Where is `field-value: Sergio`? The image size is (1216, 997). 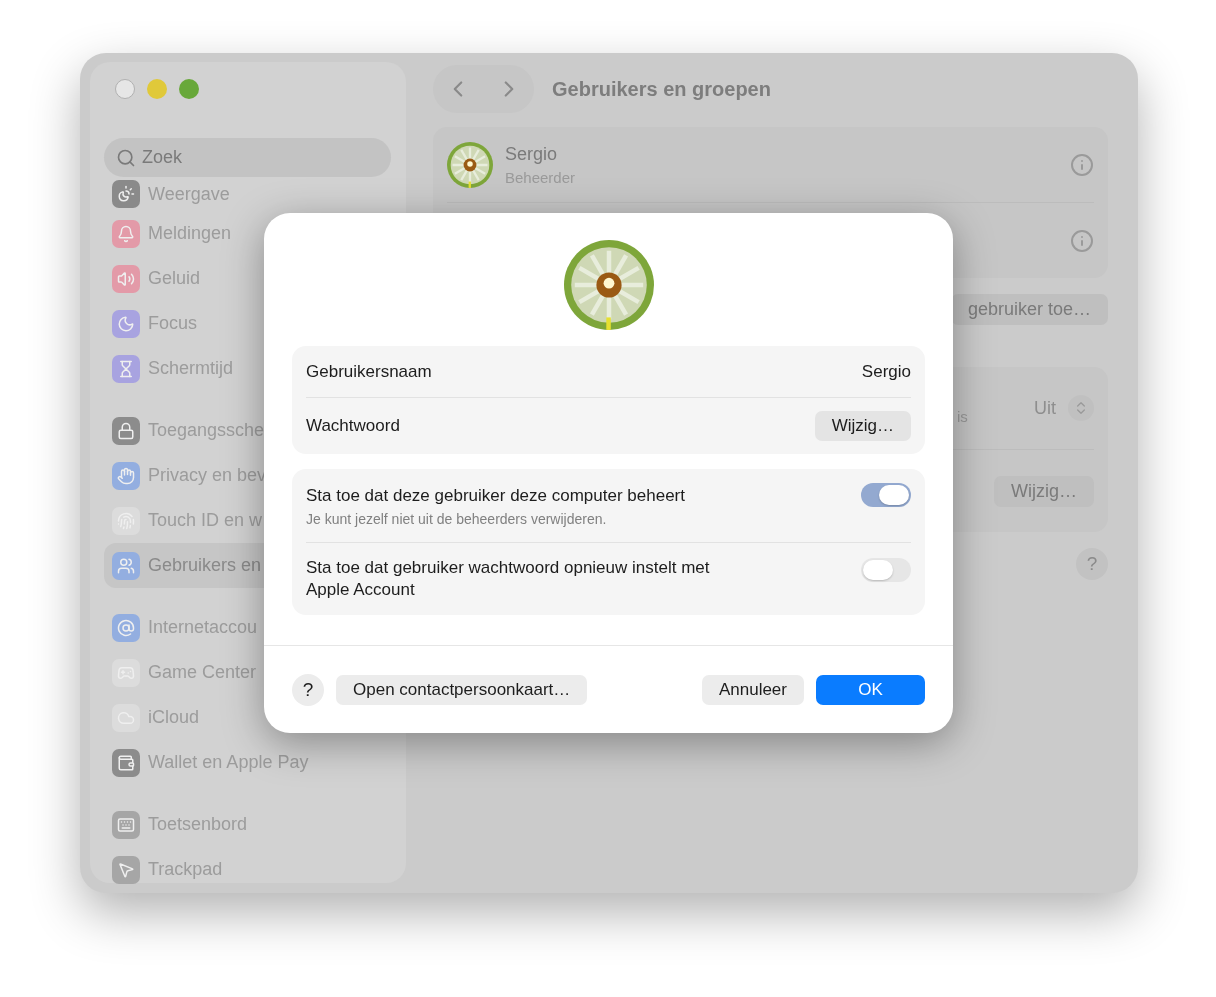 field-value: Sergio is located at coordinates (886, 371).